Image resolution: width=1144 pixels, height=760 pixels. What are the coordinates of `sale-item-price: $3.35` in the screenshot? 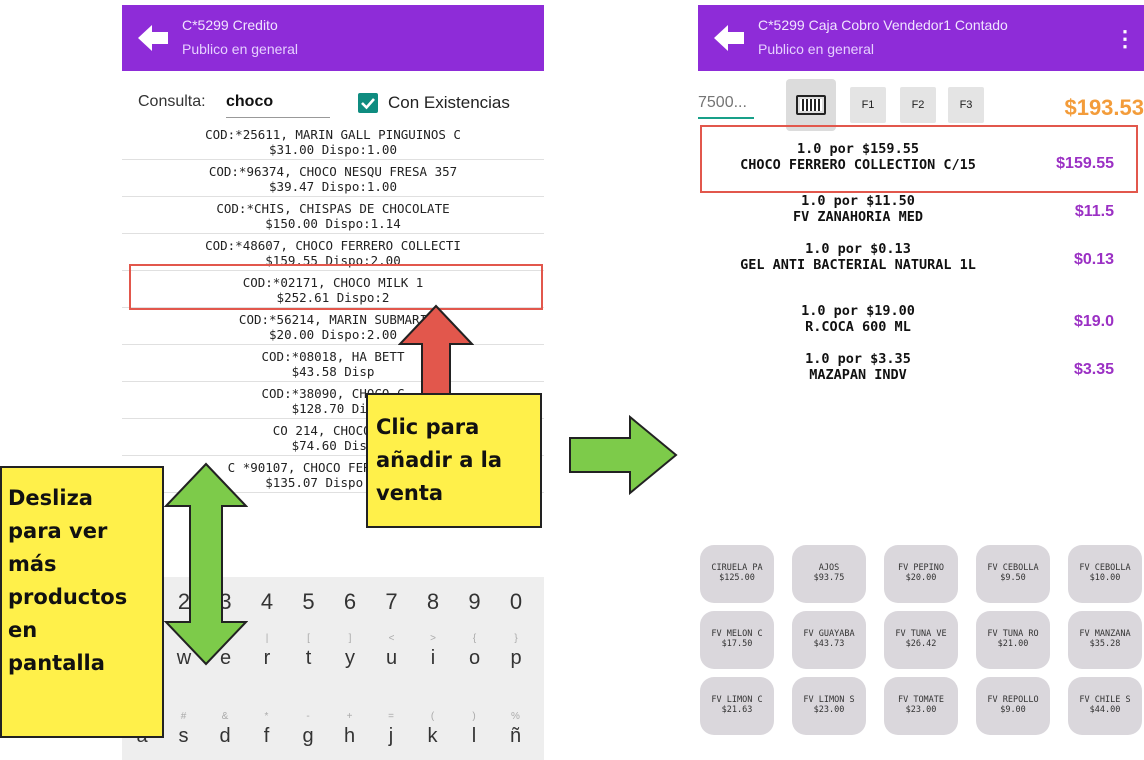 It's located at (1093, 369).